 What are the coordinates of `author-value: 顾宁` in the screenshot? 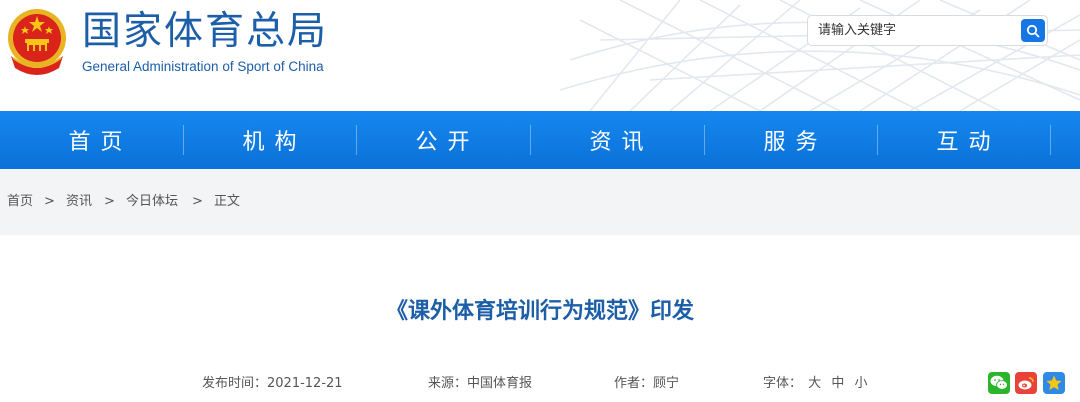 It's located at (666, 383).